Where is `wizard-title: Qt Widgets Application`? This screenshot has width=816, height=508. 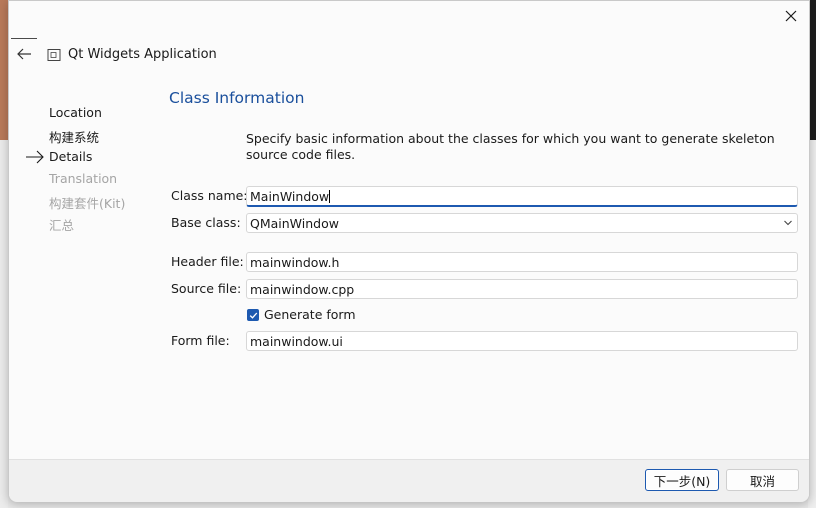
wizard-title: Qt Widgets Application is located at coordinates (142, 54).